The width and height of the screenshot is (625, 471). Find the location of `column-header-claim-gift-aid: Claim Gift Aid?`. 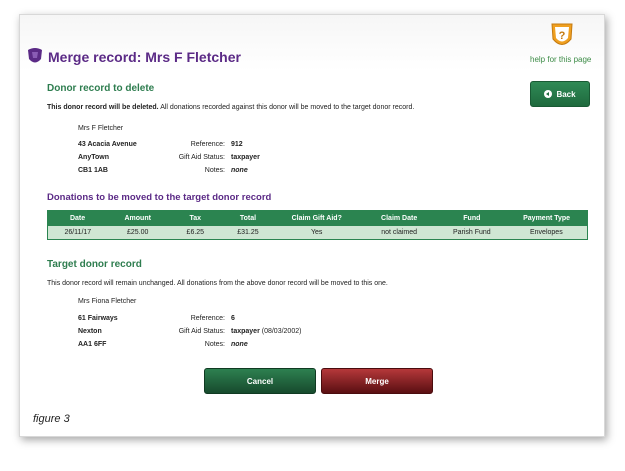

column-header-claim-gift-aid: Claim Gift Aid? is located at coordinates (316, 218).